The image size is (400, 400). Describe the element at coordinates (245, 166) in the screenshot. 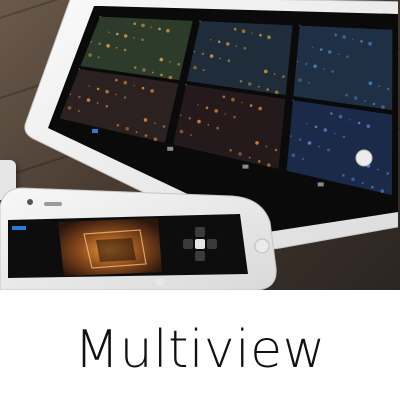

I see `window-icon` at that location.